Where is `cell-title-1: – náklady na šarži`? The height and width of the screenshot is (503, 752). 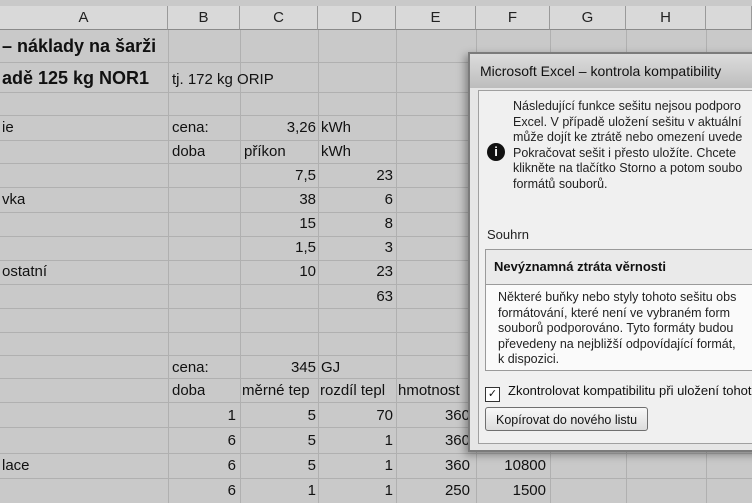
cell-title-1: – náklady na šarži is located at coordinates (79, 46).